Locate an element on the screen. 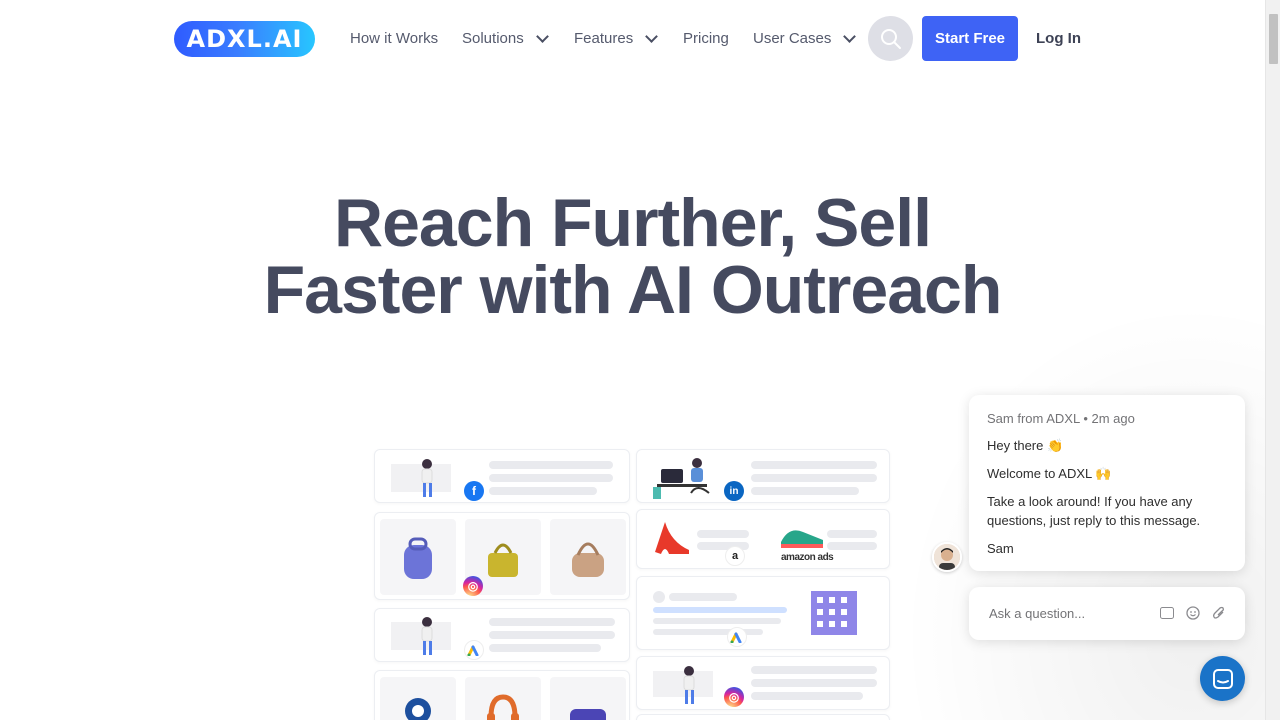  nav-features: Features is located at coordinates (616, 38).